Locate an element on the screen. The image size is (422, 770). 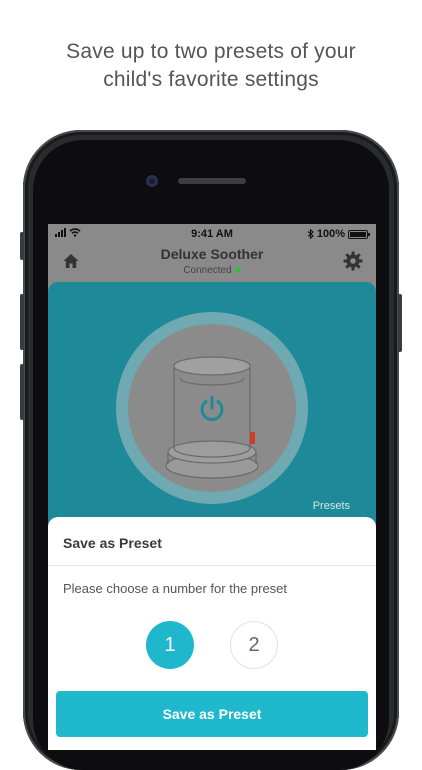
phone-power-button is located at coordinates (400, 323).